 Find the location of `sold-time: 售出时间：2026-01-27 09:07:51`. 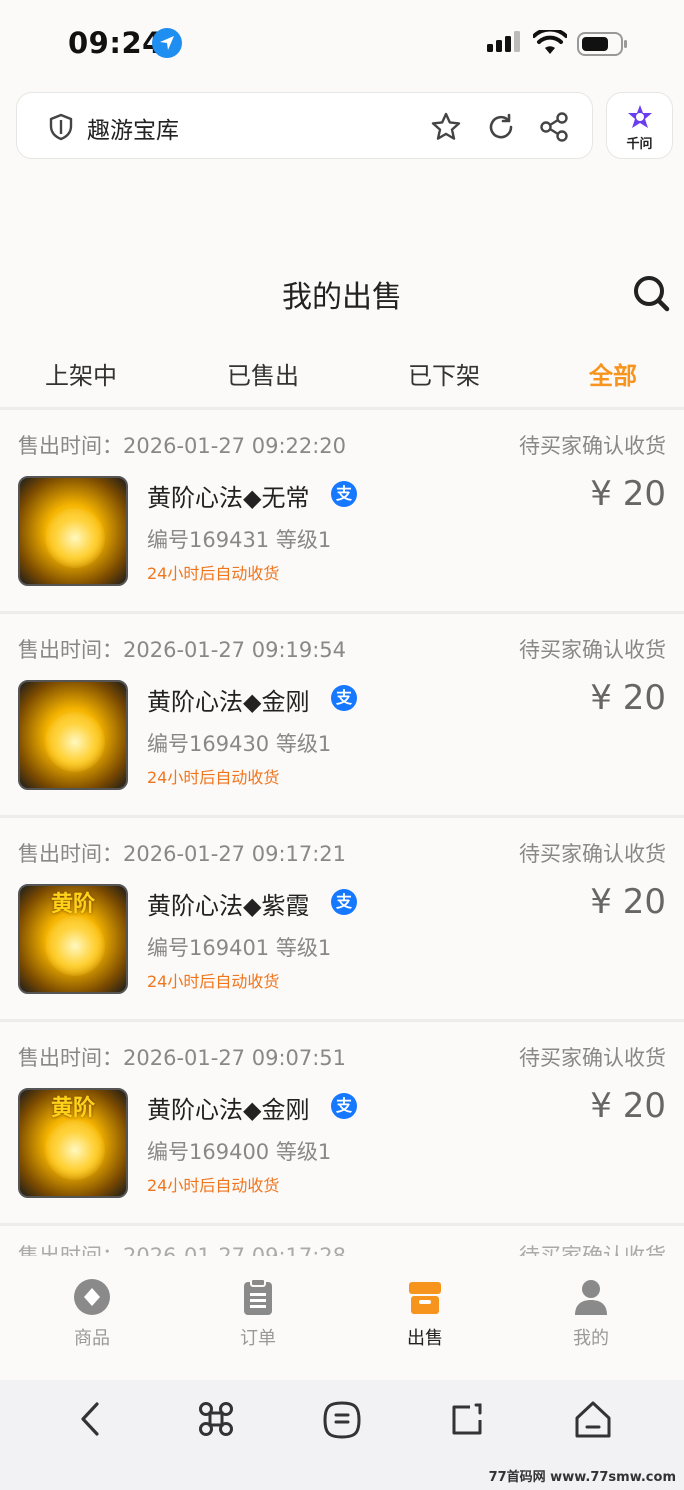

sold-time: 售出时间：2026-01-27 09:07:51 is located at coordinates (182, 1058).